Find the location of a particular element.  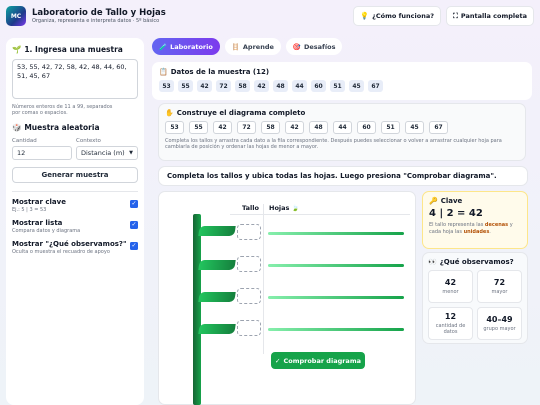

sample-heading-text: 1. Ingresa una muestra is located at coordinates (73, 49).